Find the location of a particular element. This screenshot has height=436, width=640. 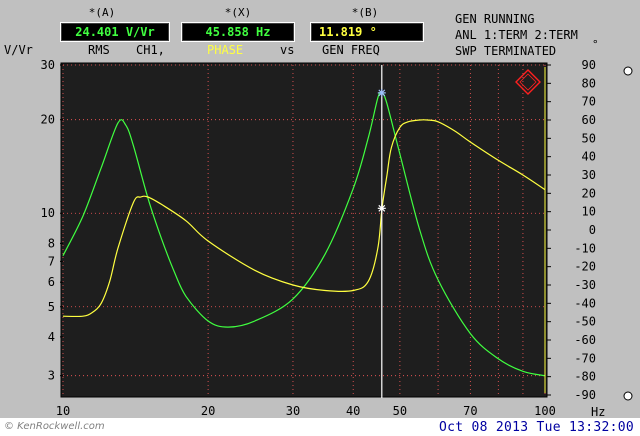

right-tick-label: -50 is located at coordinates (585, 322).